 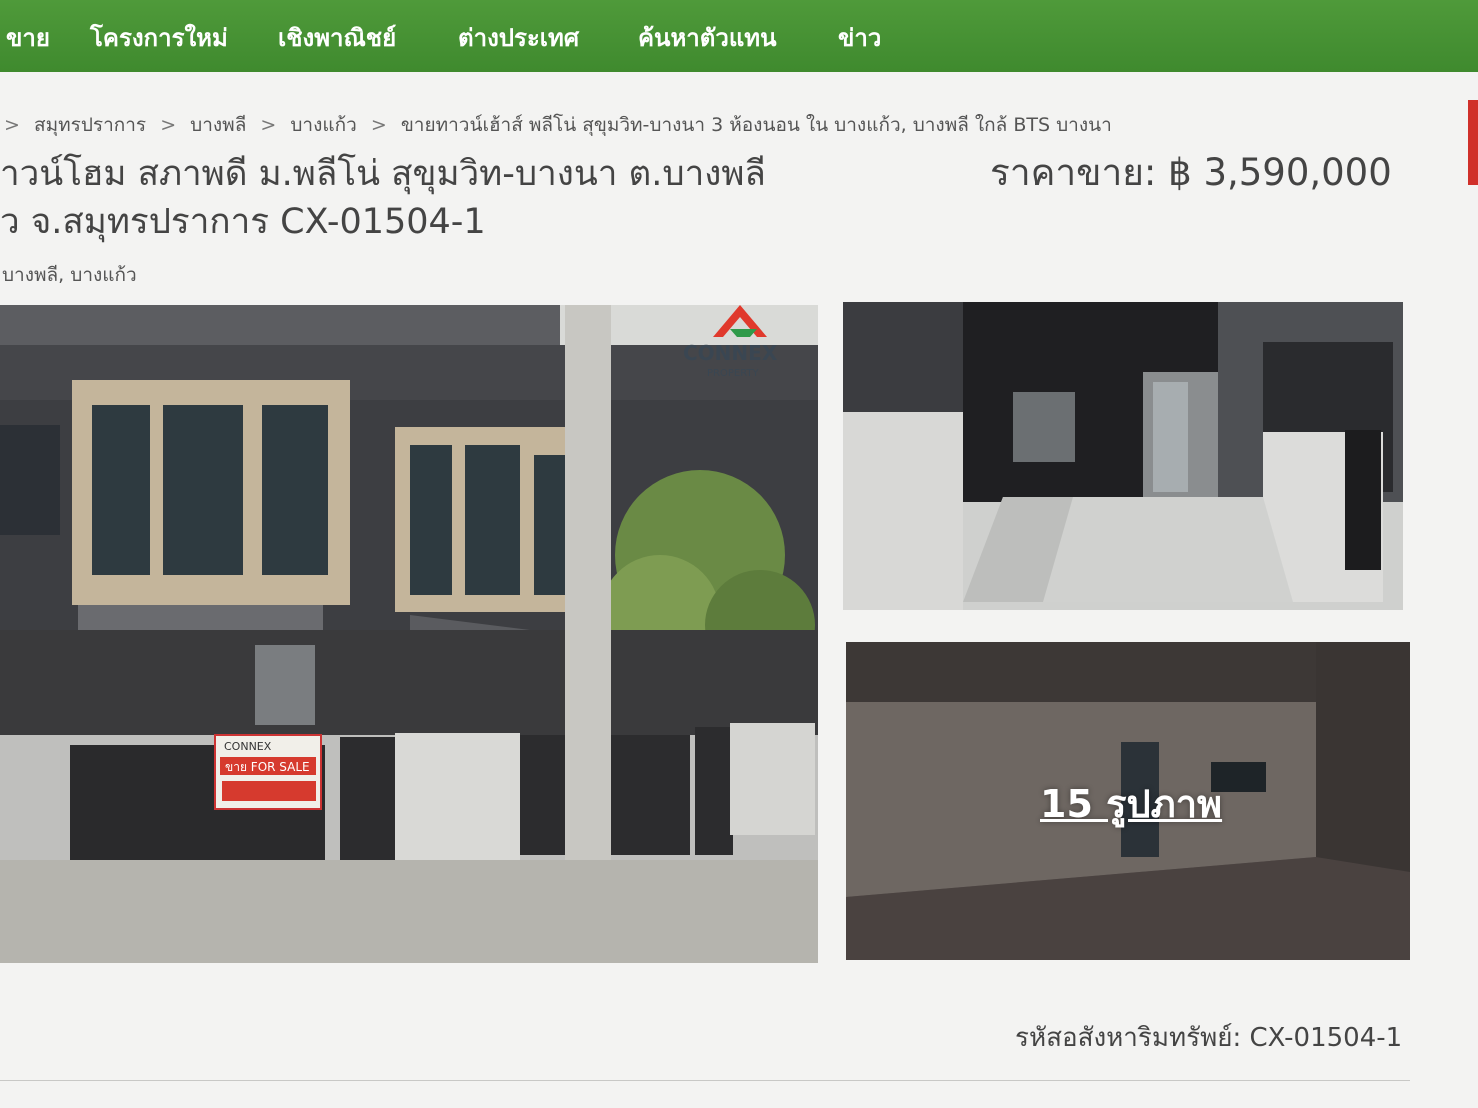 What do you see at coordinates (518, 37) in the screenshot?
I see `nav-item-overseas: ต่างประเทศ` at bounding box center [518, 37].